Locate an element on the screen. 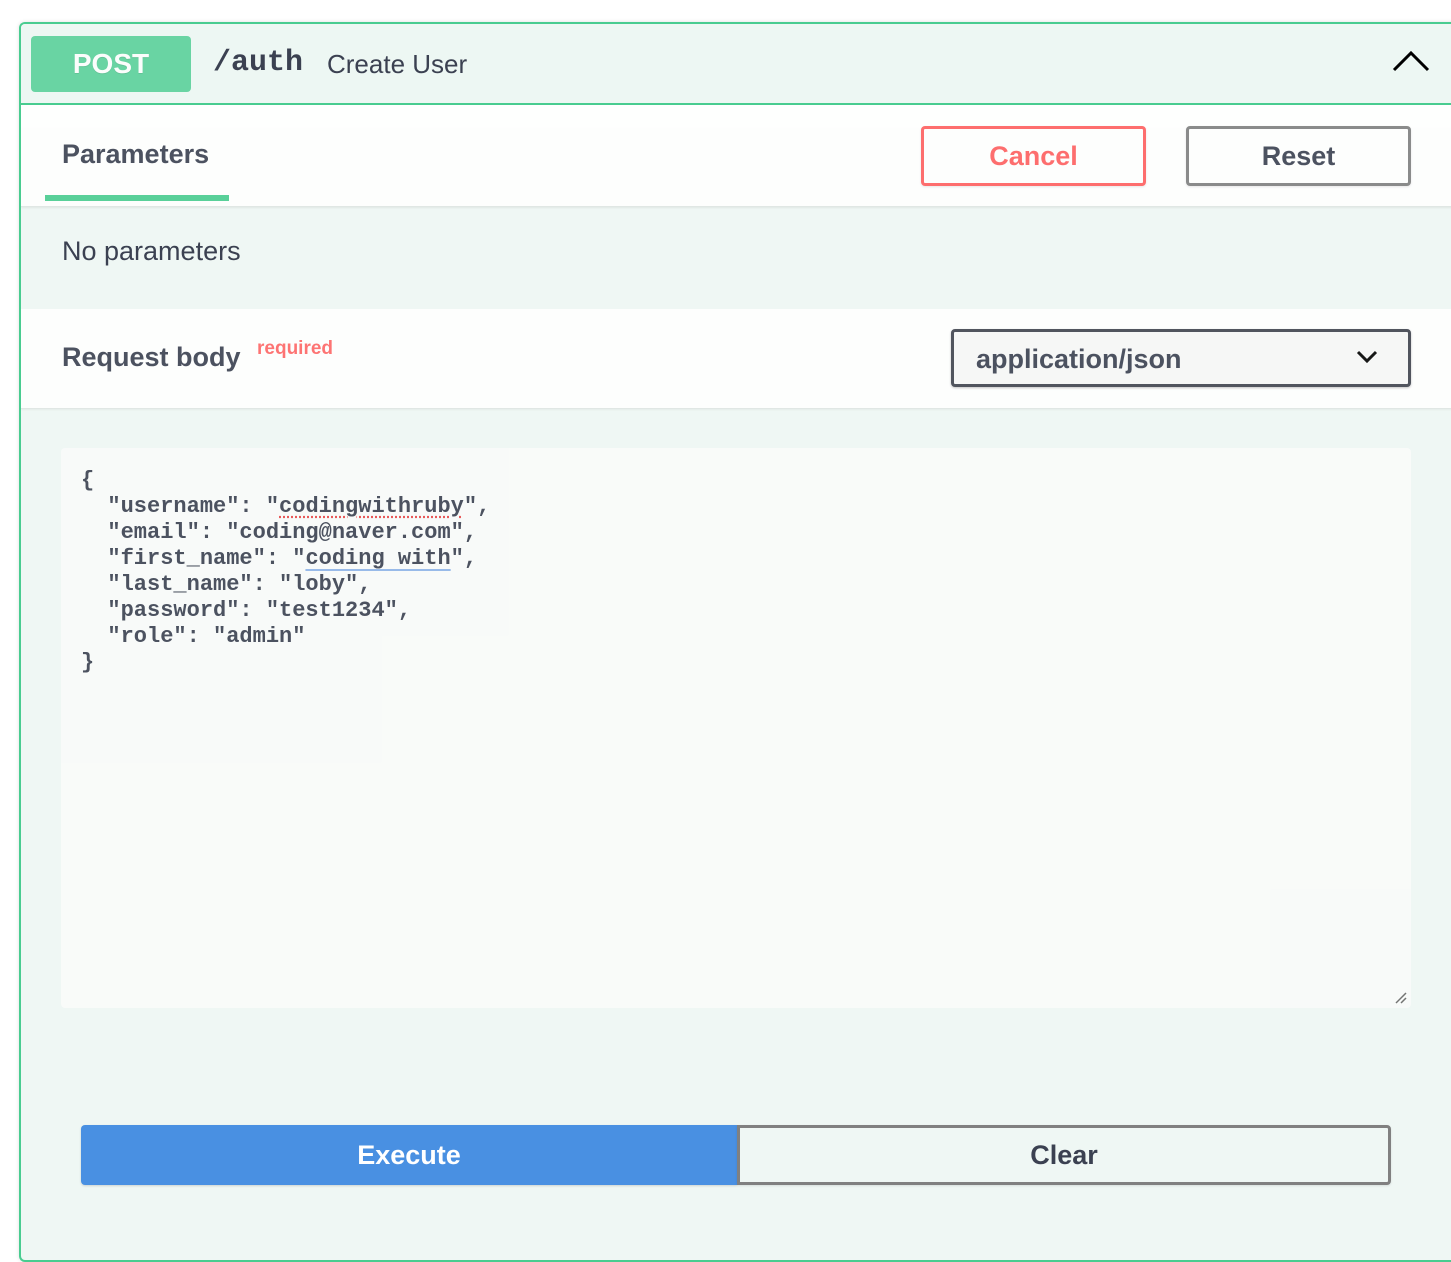  code-line: { is located at coordinates (736, 481).